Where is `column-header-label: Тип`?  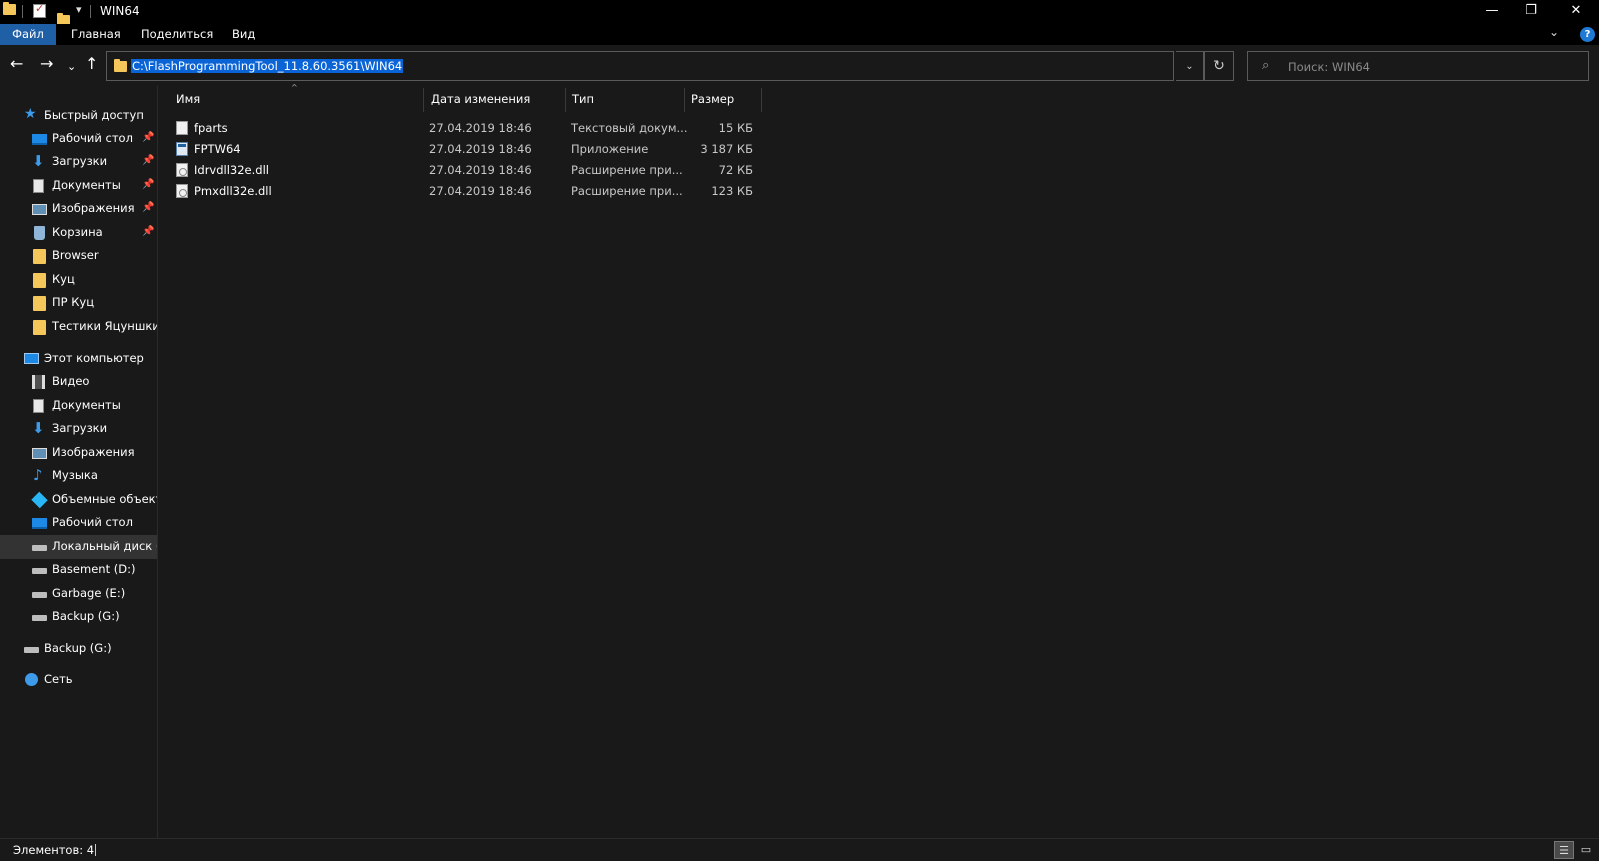 column-header-label: Тип is located at coordinates (583, 99).